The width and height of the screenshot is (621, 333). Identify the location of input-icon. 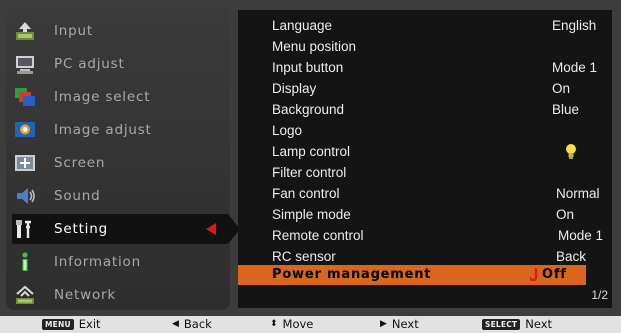
(25, 31).